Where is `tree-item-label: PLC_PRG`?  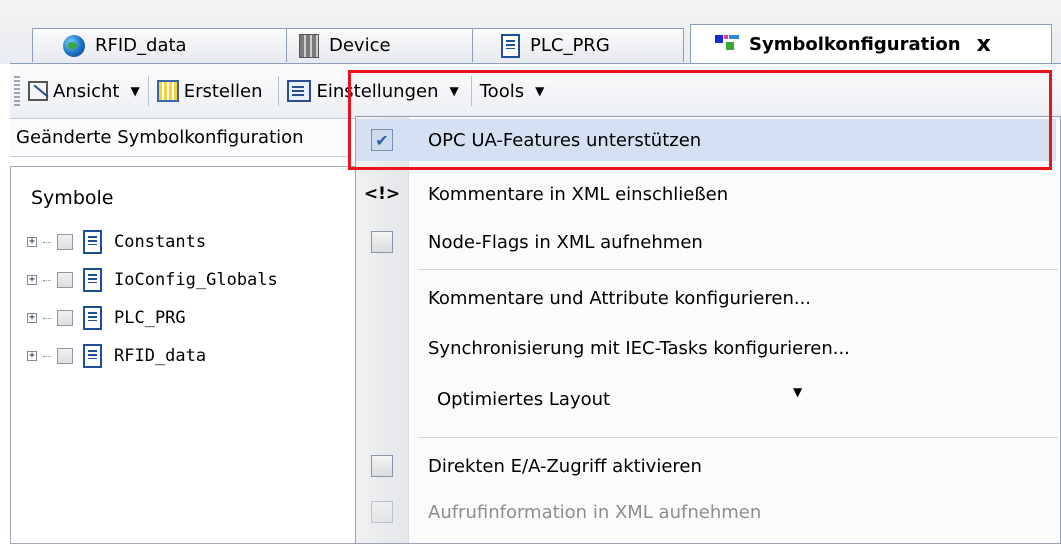
tree-item-label: PLC_PRG is located at coordinates (150, 318).